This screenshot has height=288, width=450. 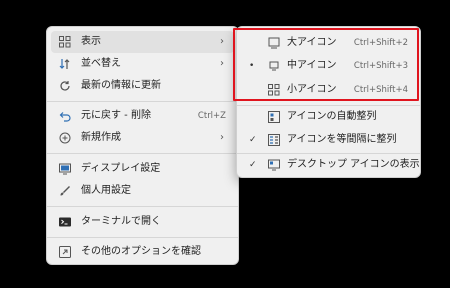 What do you see at coordinates (91, 41) in the screenshot?
I see `menu-item-label: 表示` at bounding box center [91, 41].